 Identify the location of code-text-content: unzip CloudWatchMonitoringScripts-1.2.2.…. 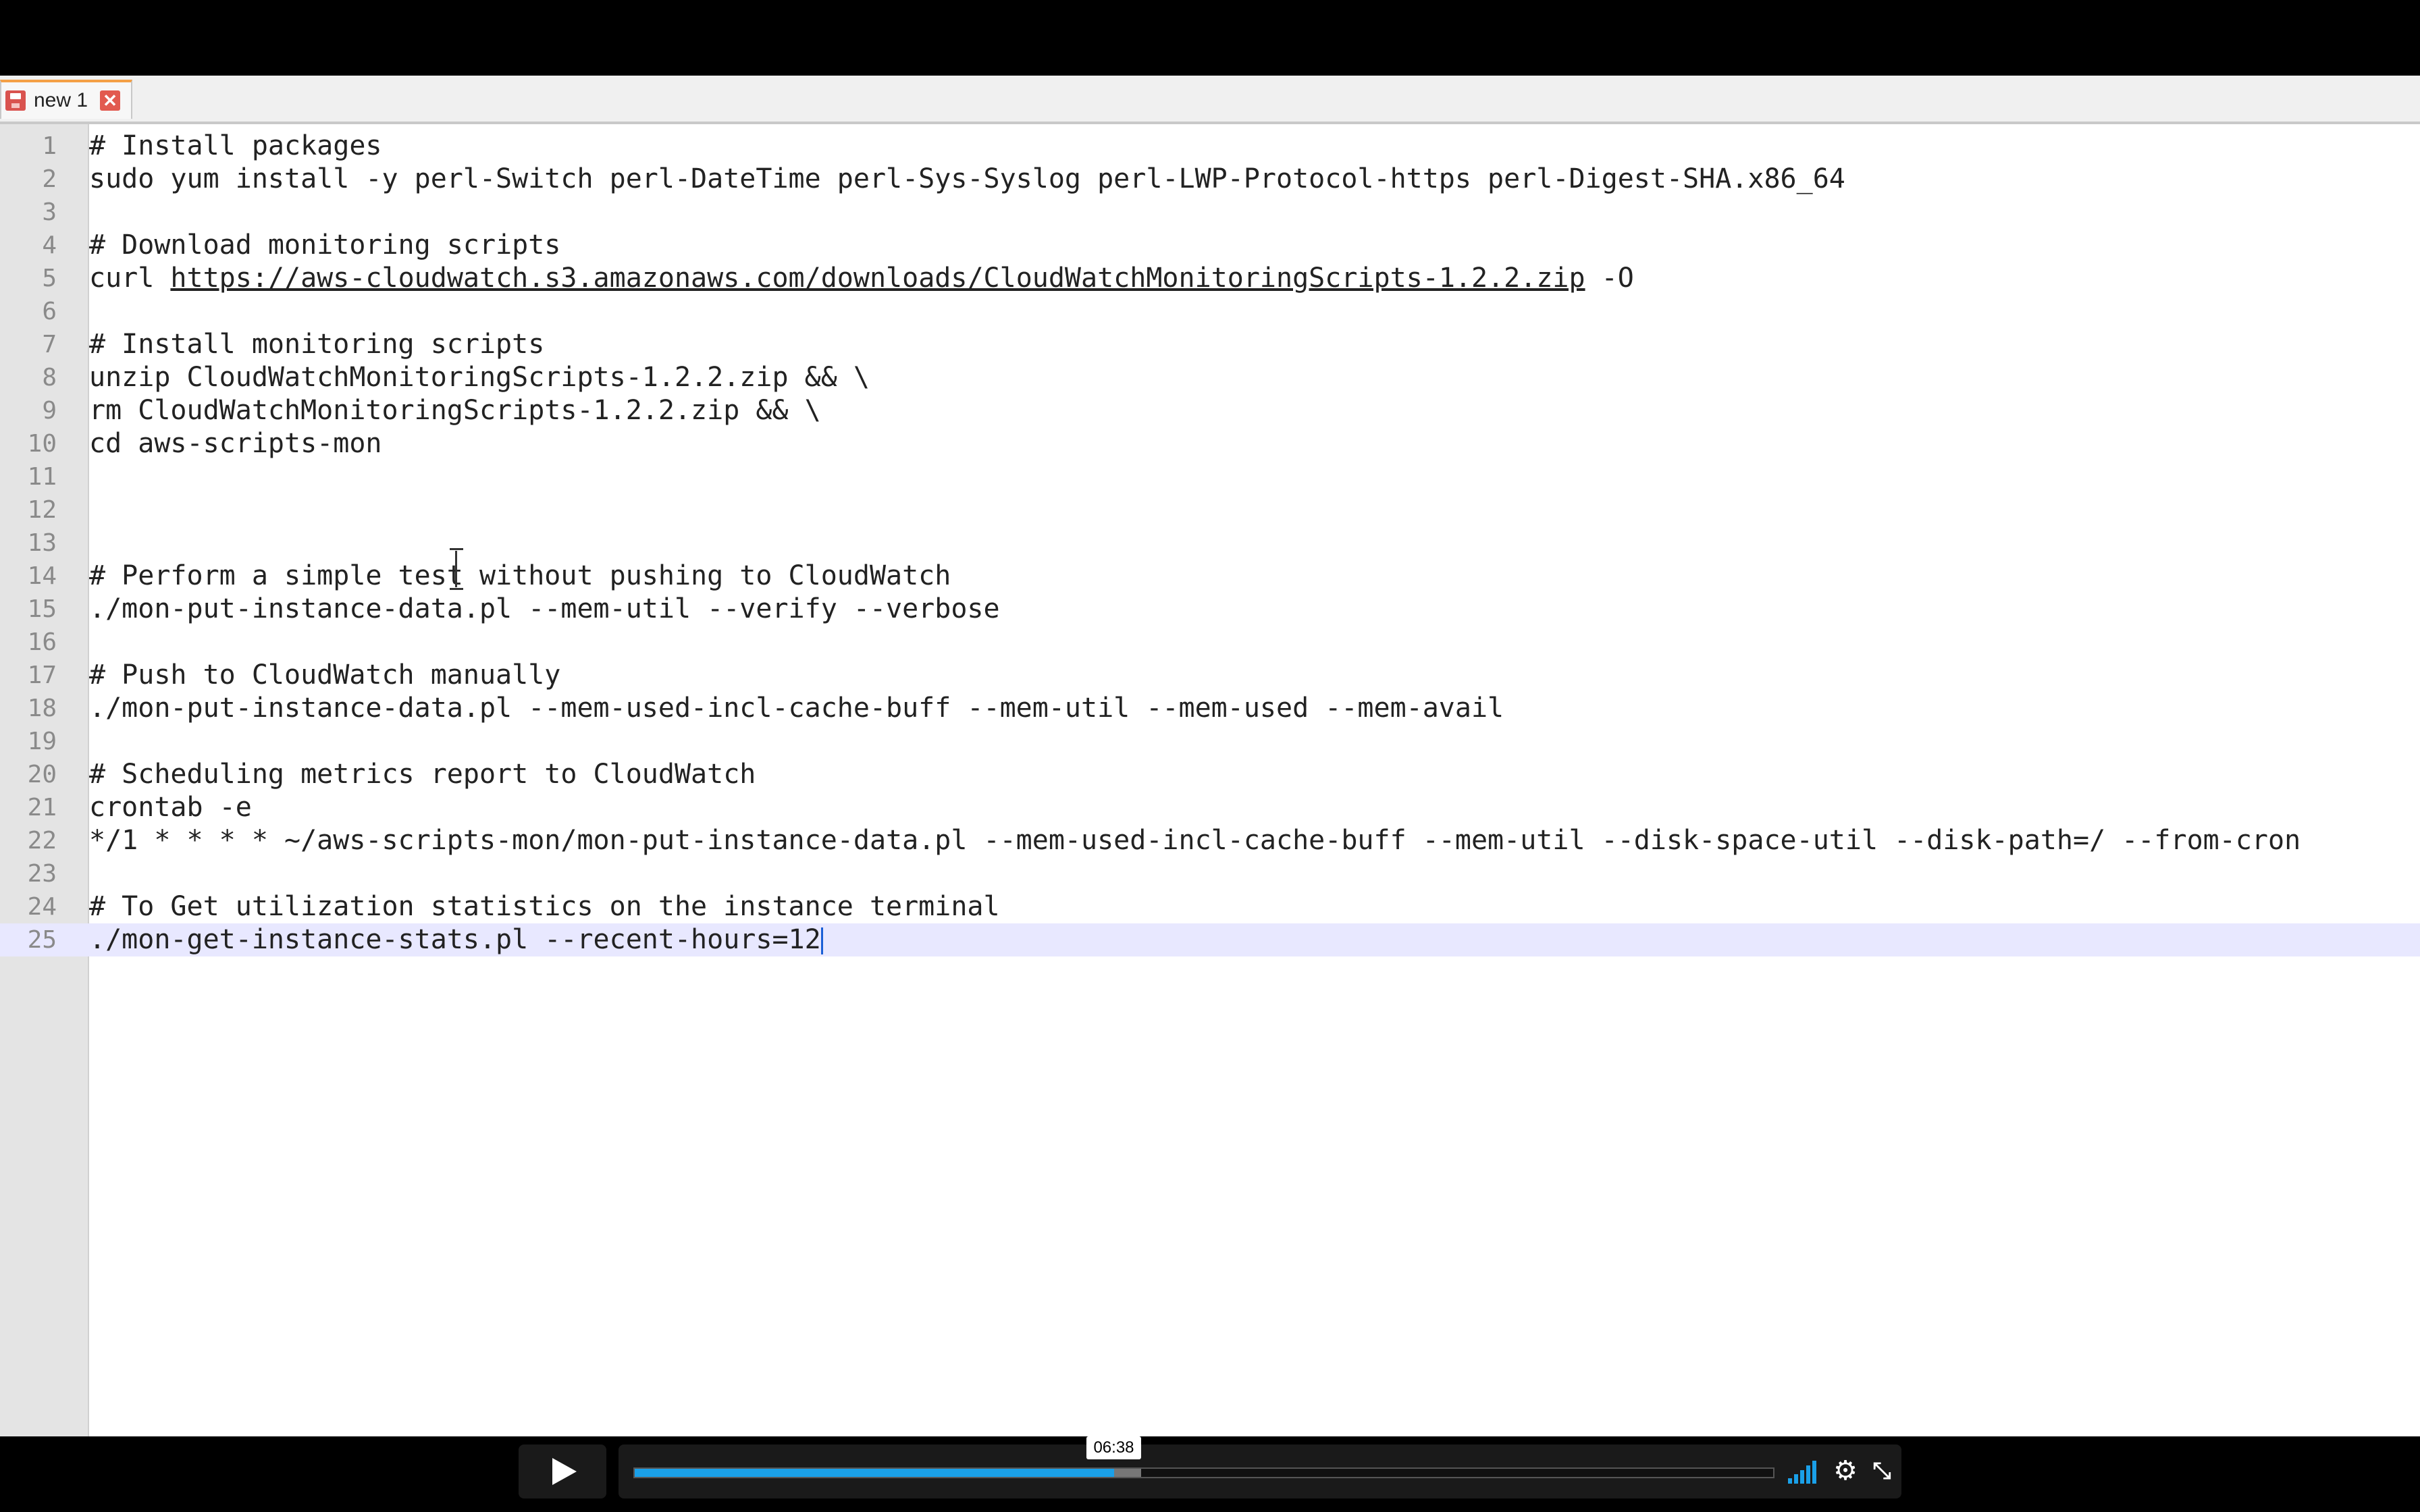
(479, 377).